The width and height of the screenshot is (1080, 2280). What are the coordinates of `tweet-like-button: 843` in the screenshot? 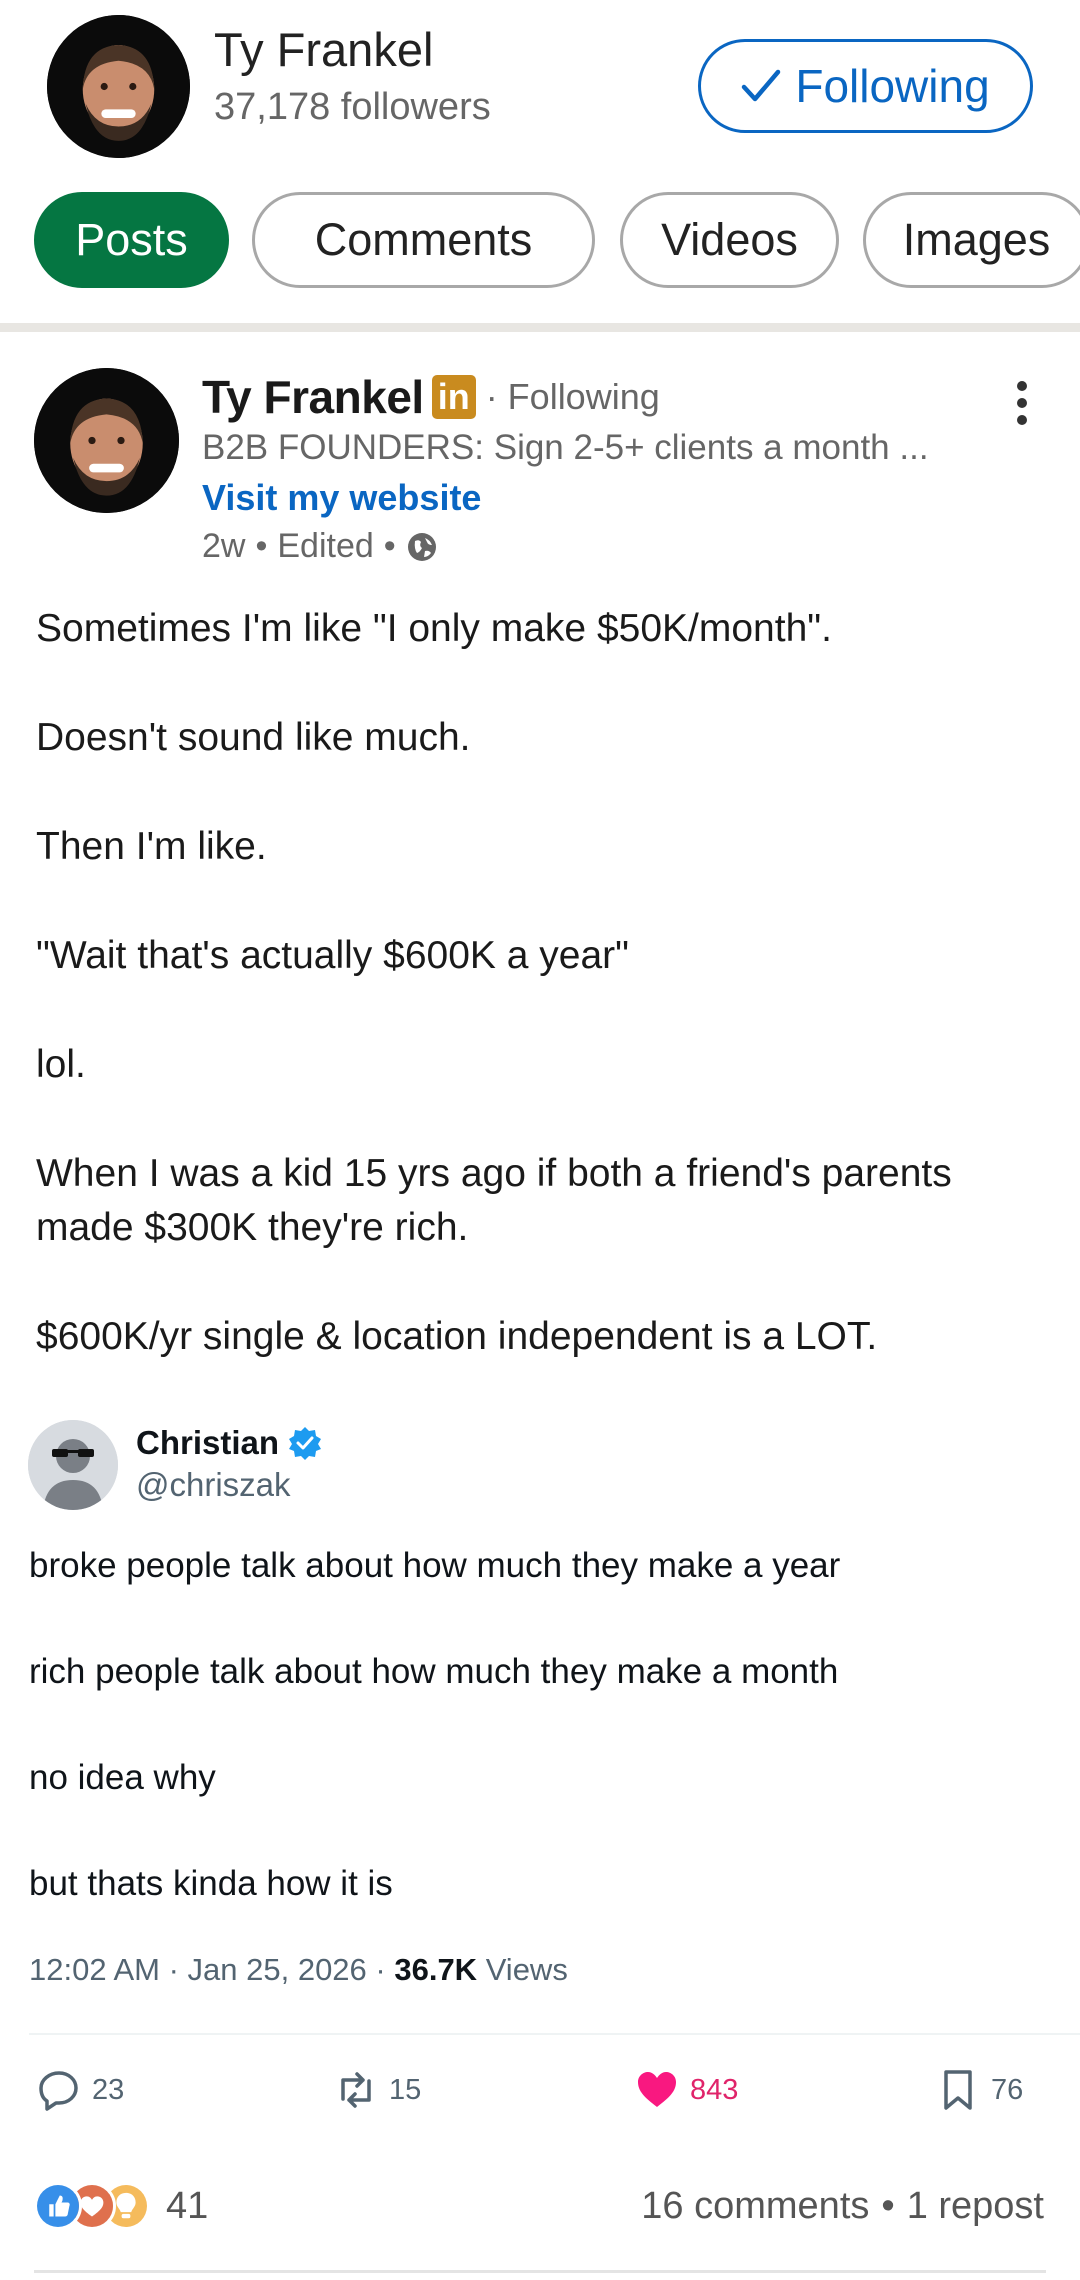 It's located at (686, 2090).